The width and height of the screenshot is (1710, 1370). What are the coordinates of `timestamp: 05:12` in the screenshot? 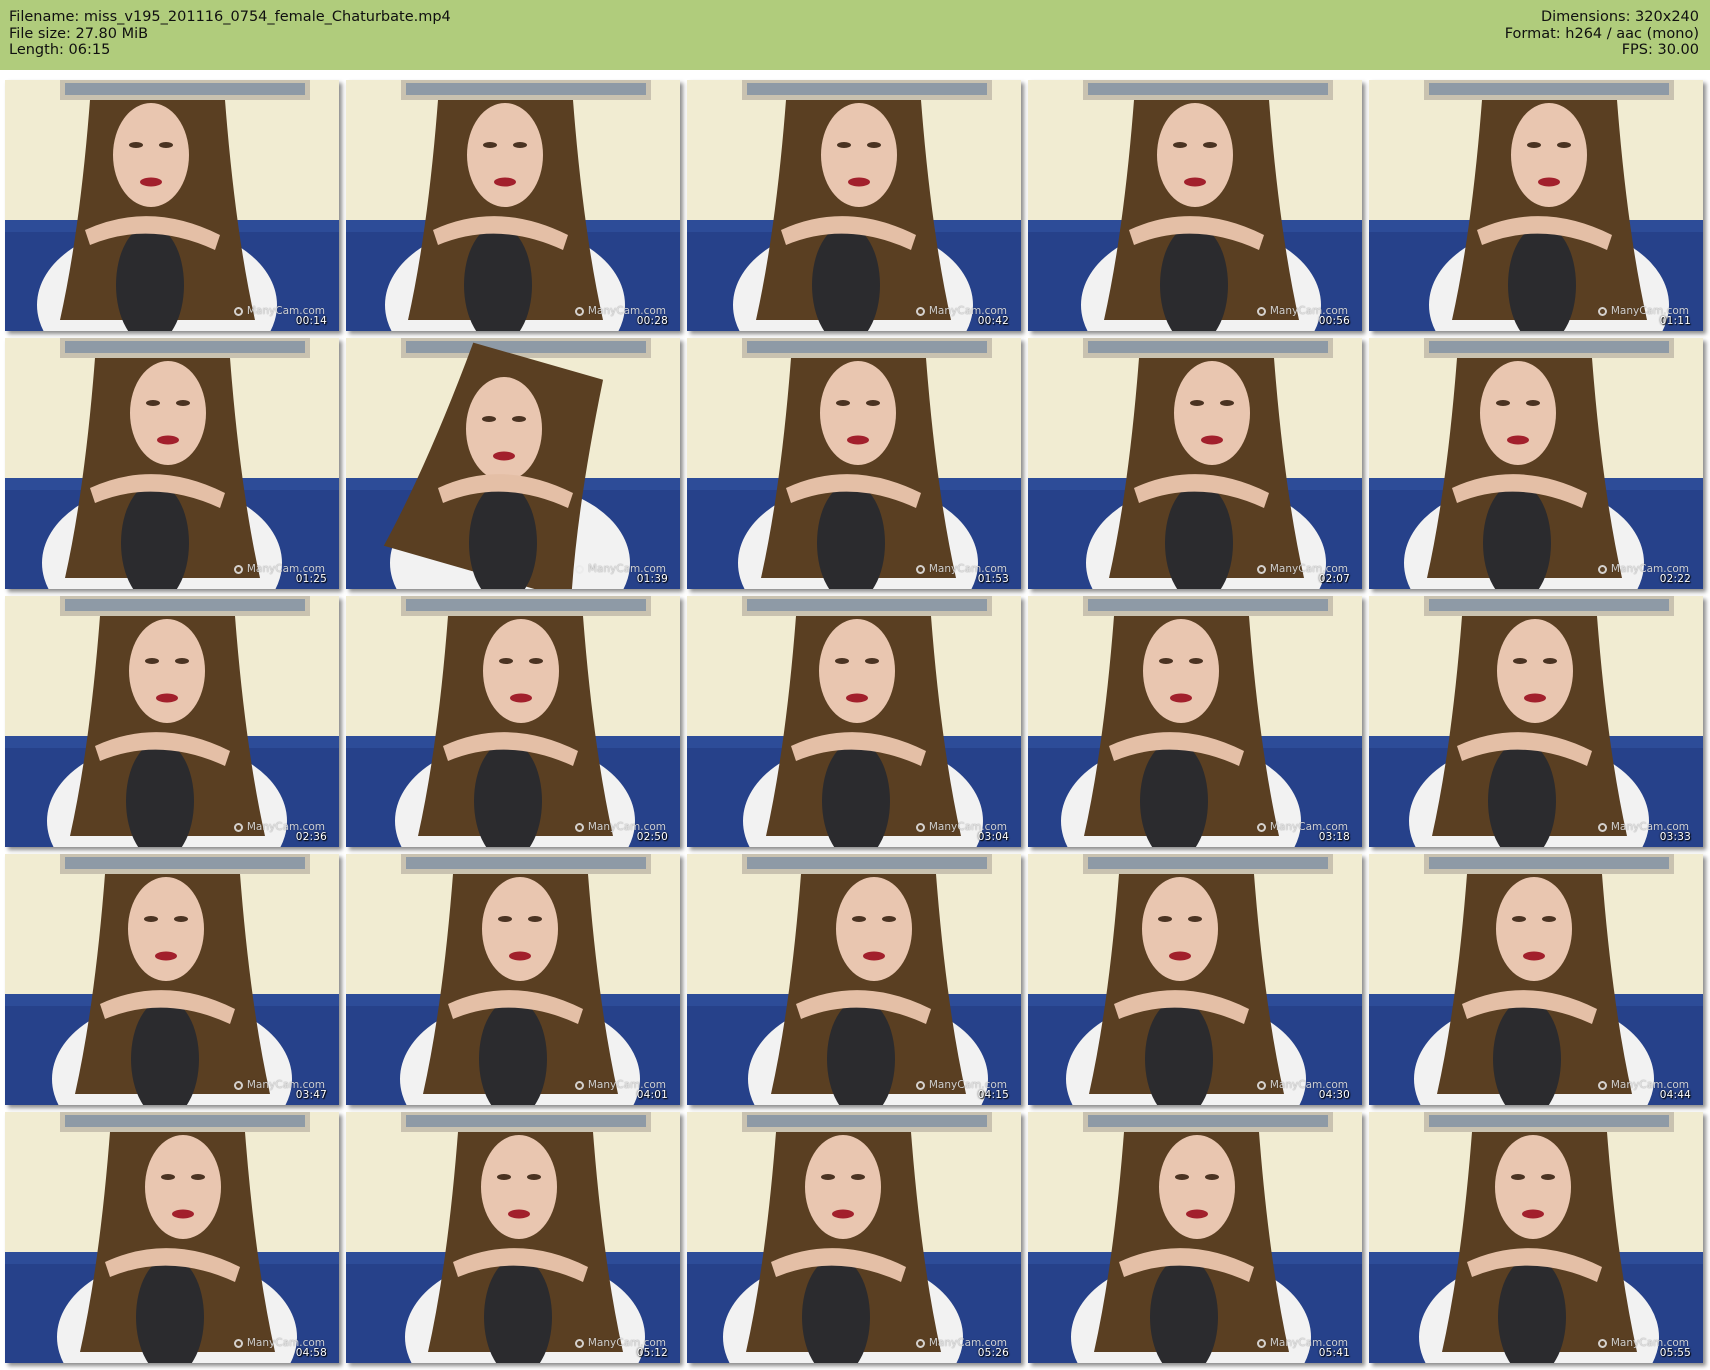 It's located at (652, 1353).